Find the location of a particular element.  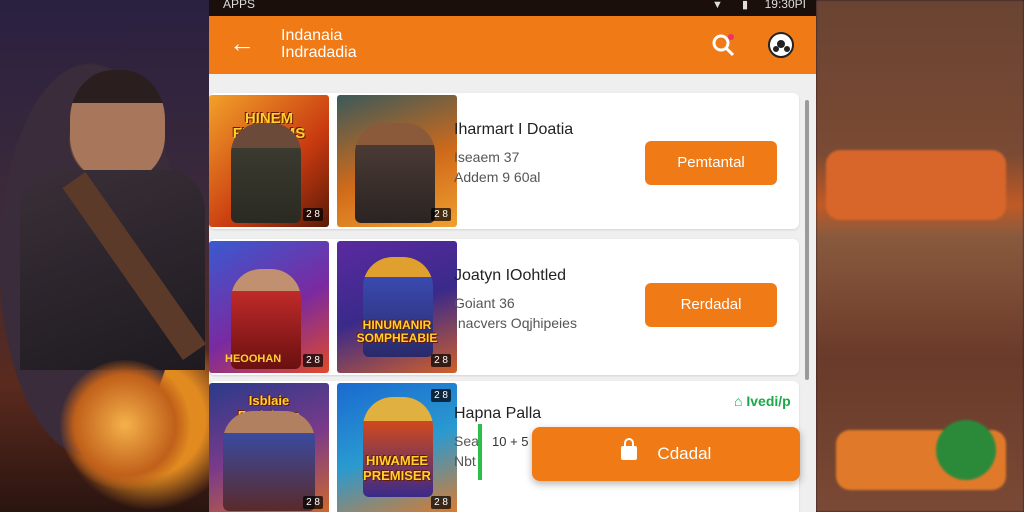

status-time: 19:30PI is located at coordinates (785, 5).